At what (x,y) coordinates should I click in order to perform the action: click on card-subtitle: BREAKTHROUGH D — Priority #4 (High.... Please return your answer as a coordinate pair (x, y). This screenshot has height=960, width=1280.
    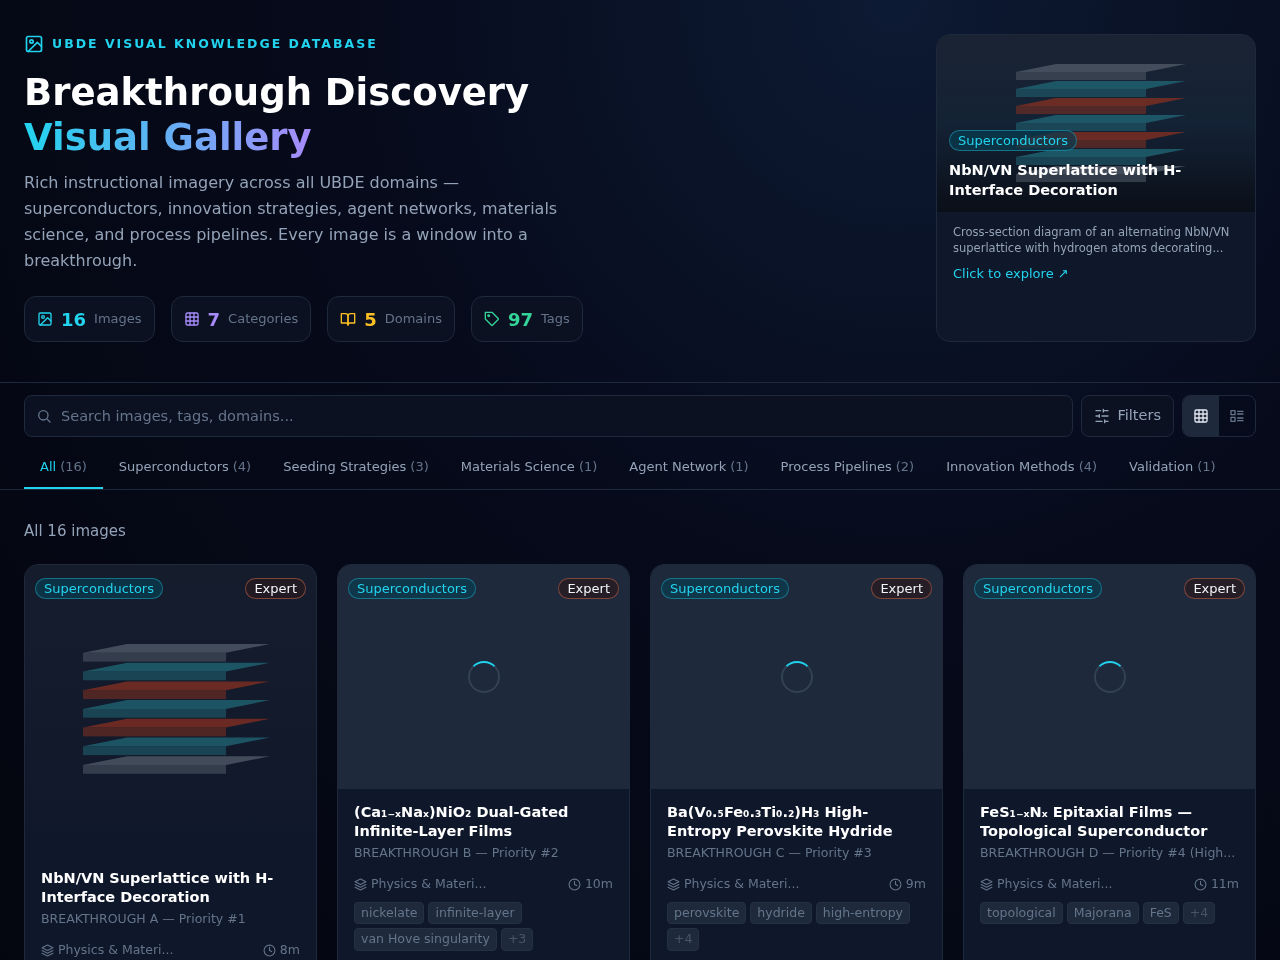
    Looking at the image, I should click on (1108, 853).